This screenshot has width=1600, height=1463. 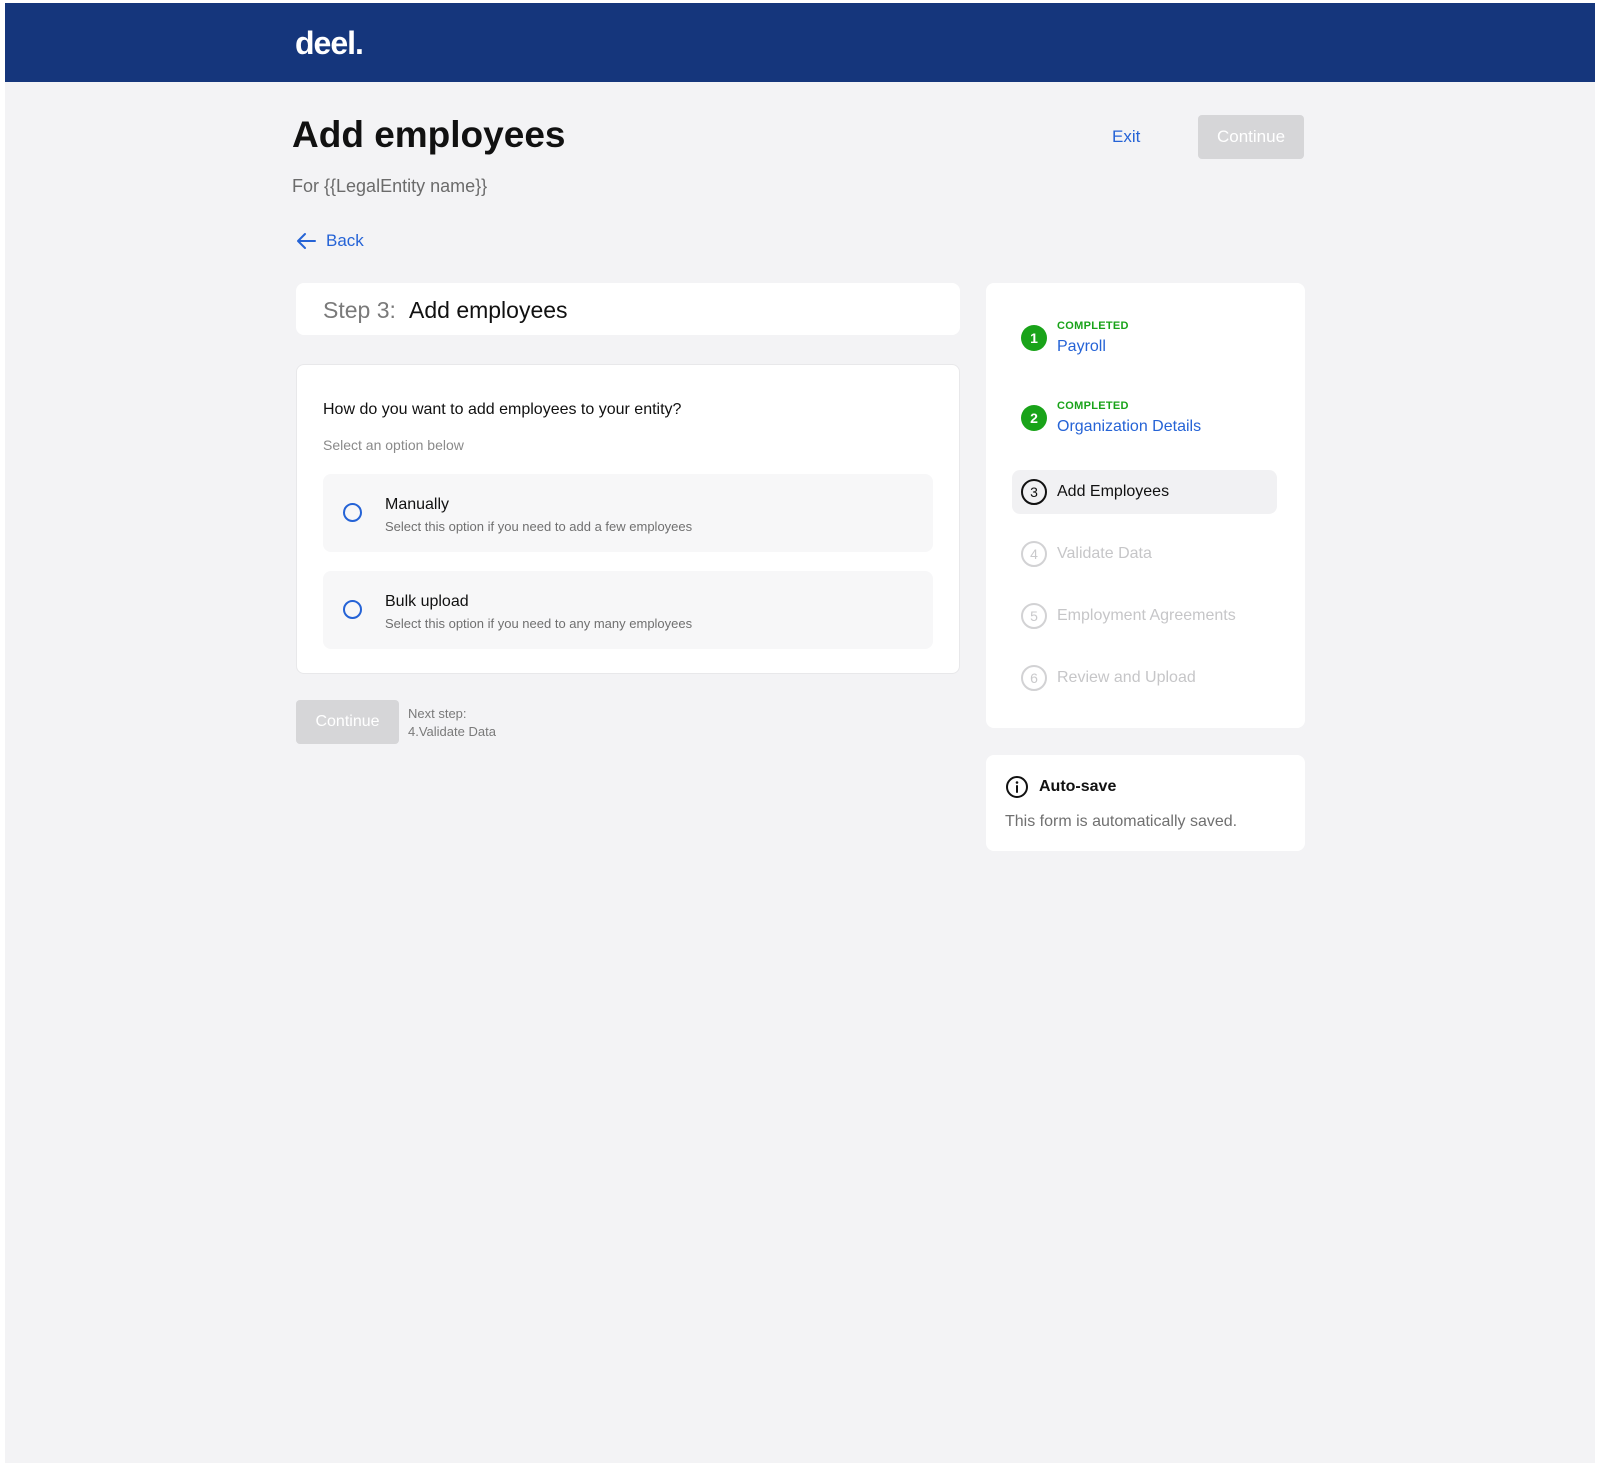 What do you see at coordinates (800, 42) in the screenshot?
I see `top-bar: deel.` at bounding box center [800, 42].